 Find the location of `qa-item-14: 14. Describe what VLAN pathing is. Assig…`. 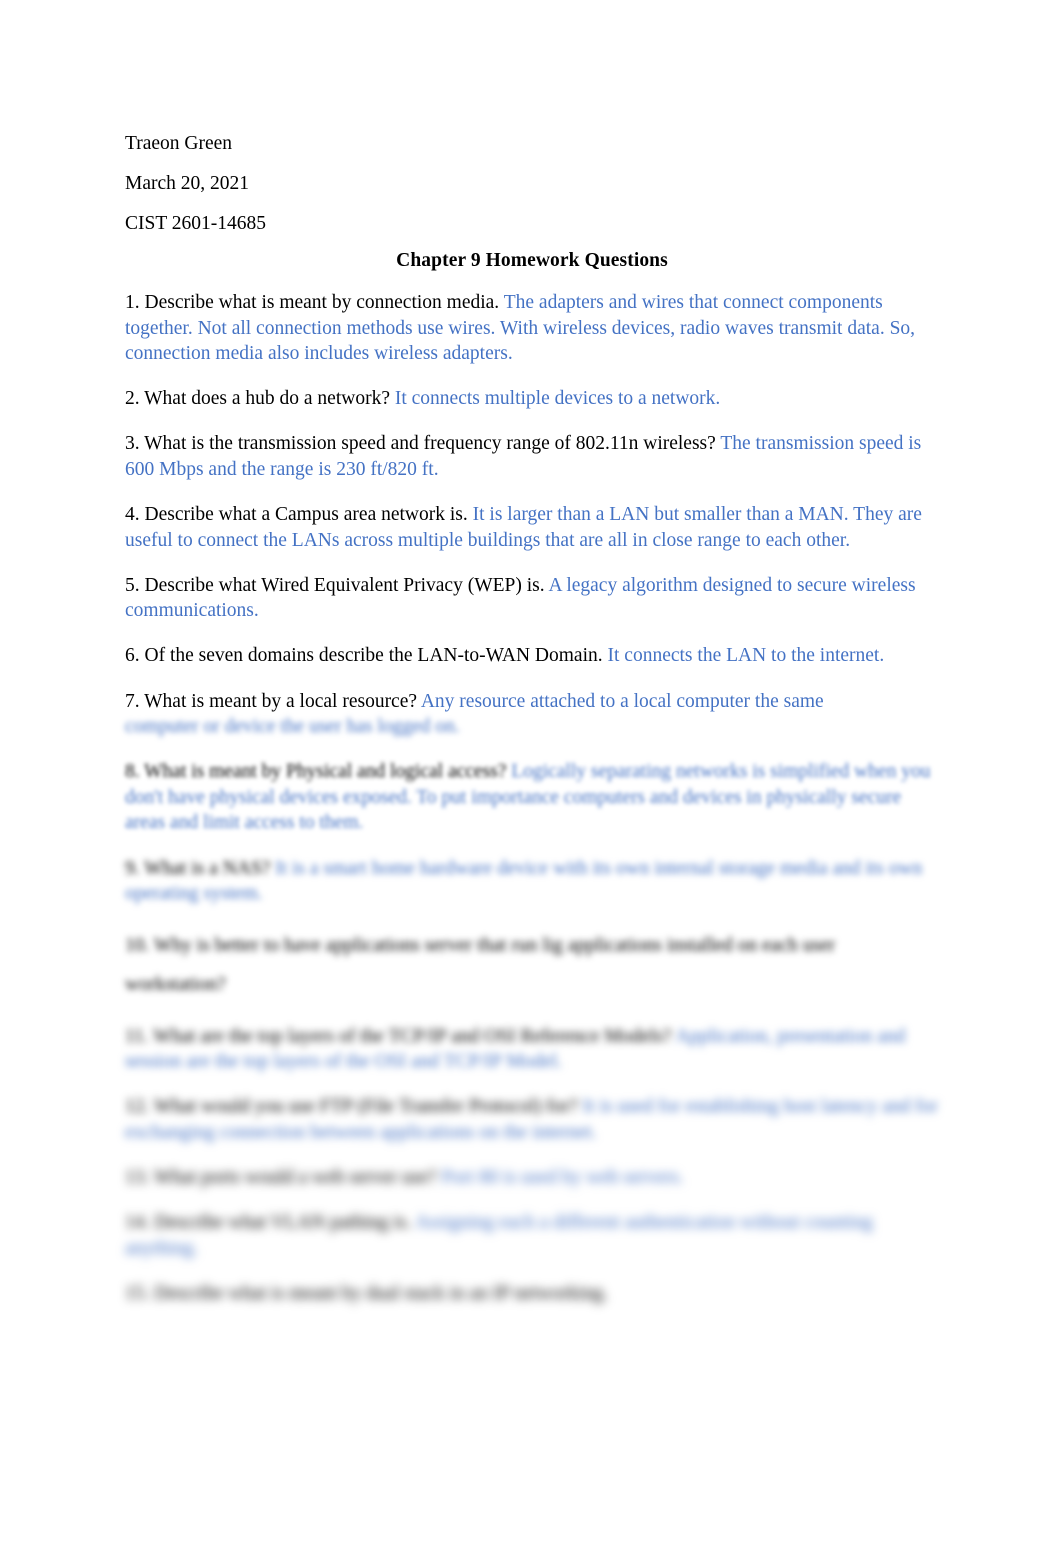

qa-item-14: 14. Describe what VLAN pathing is. Assig… is located at coordinates (532, 1235).